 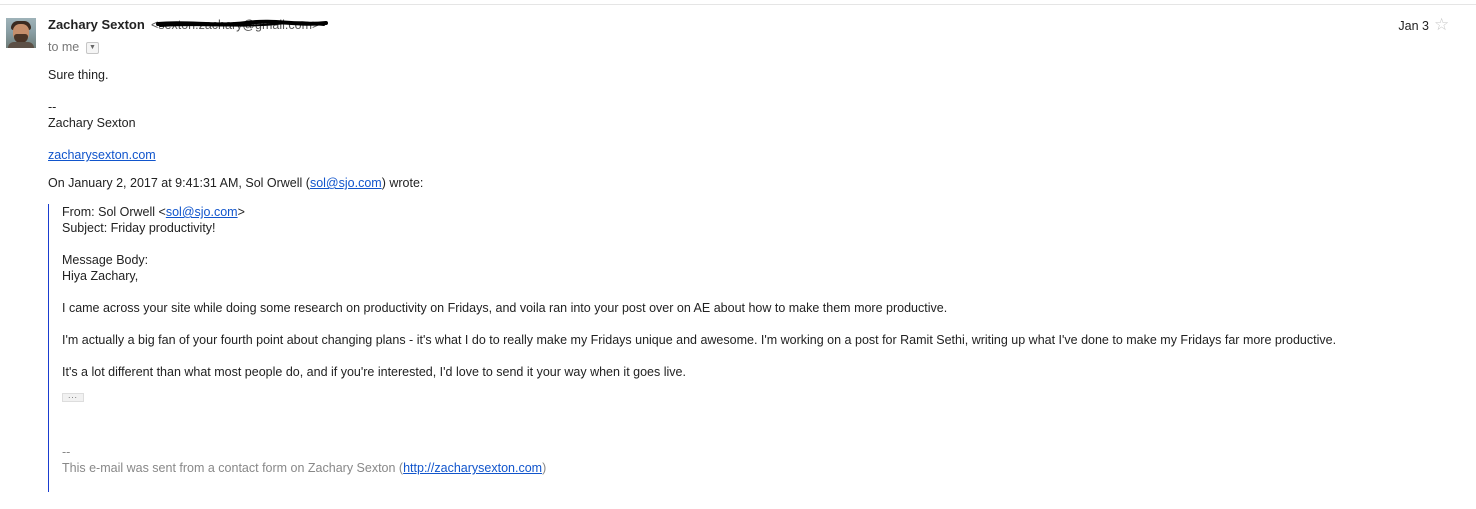 I want to click on quoted-greeting: Hiya Zachary,, so click(x=100, y=276).